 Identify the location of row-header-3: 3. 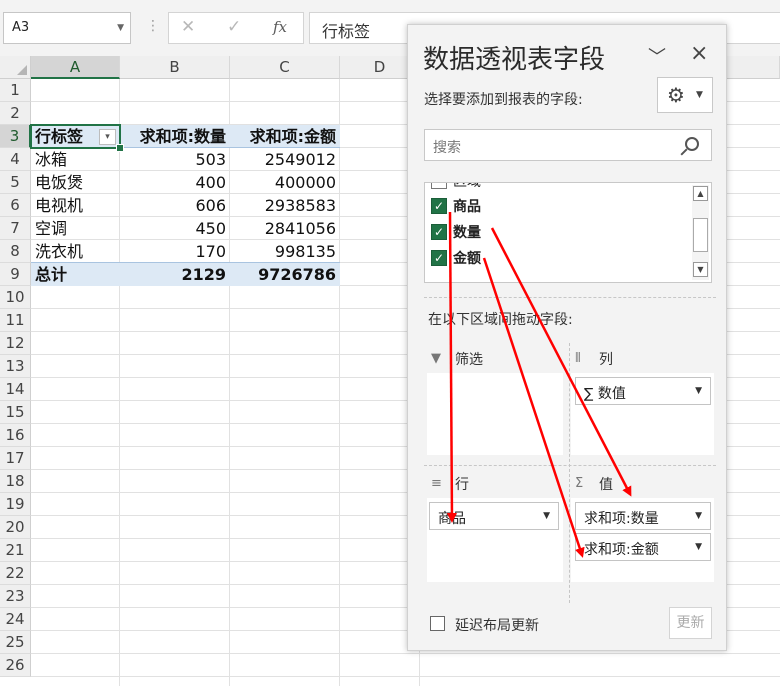
(15, 136).